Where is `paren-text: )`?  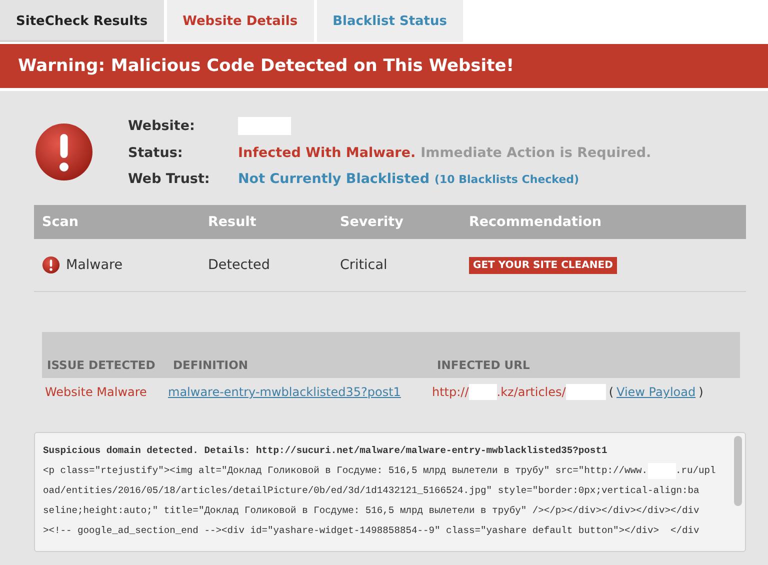
paren-text: ) is located at coordinates (701, 392).